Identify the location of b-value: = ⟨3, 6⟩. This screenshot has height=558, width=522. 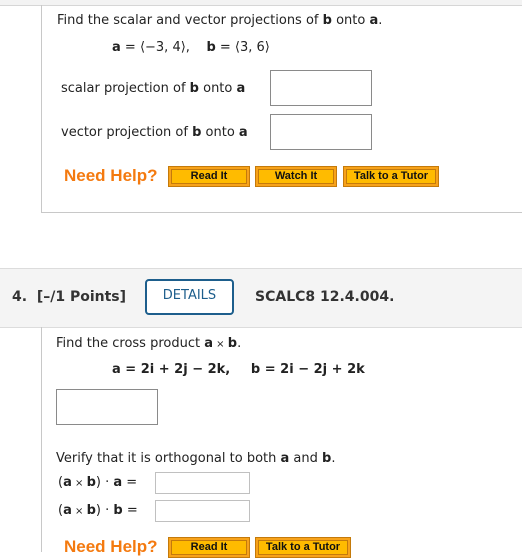
(242, 47).